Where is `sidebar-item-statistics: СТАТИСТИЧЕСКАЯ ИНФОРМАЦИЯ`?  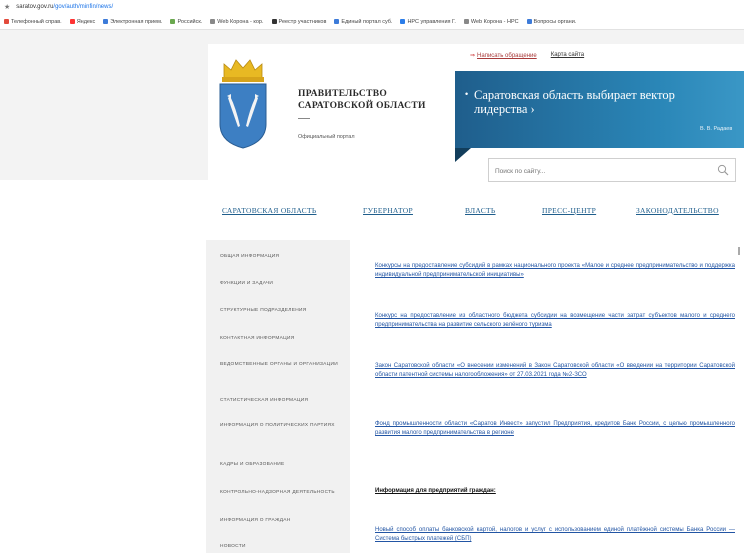 sidebar-item-statistics: СТАТИСТИЧЕСКАЯ ИНФОРМАЦИЯ is located at coordinates (281, 401).